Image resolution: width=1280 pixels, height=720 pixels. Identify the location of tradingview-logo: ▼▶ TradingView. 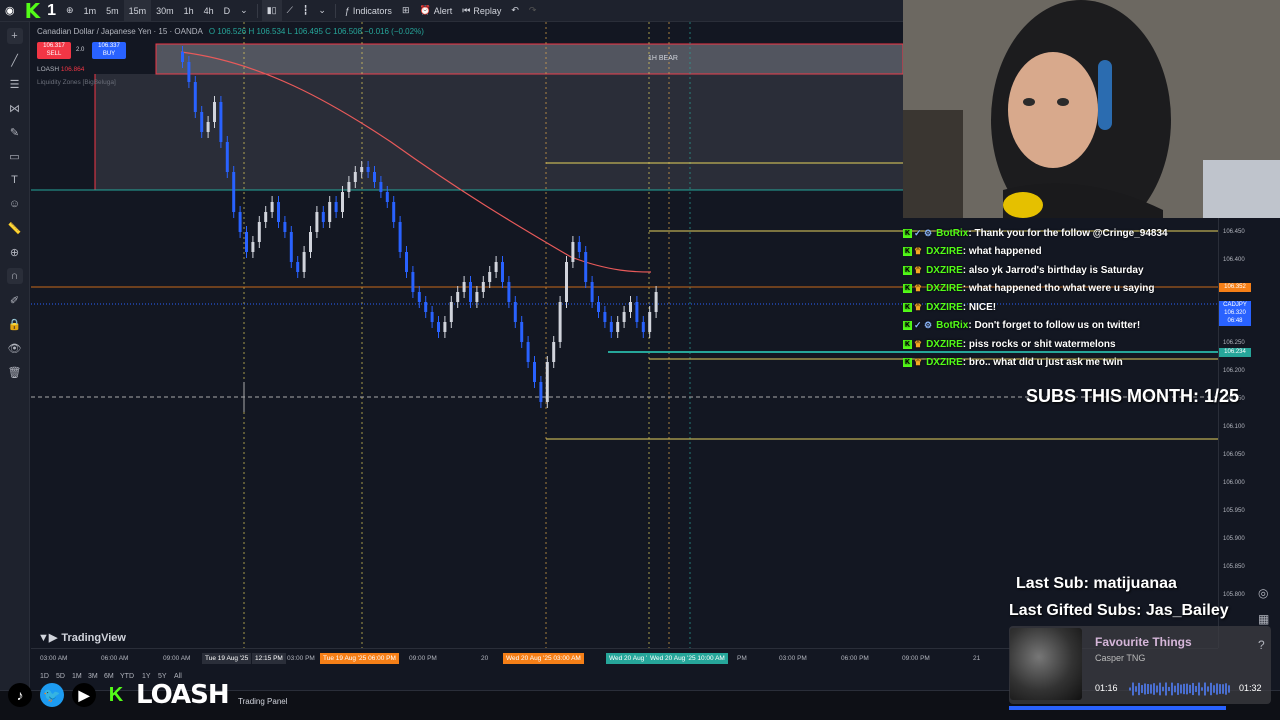
(82, 638).